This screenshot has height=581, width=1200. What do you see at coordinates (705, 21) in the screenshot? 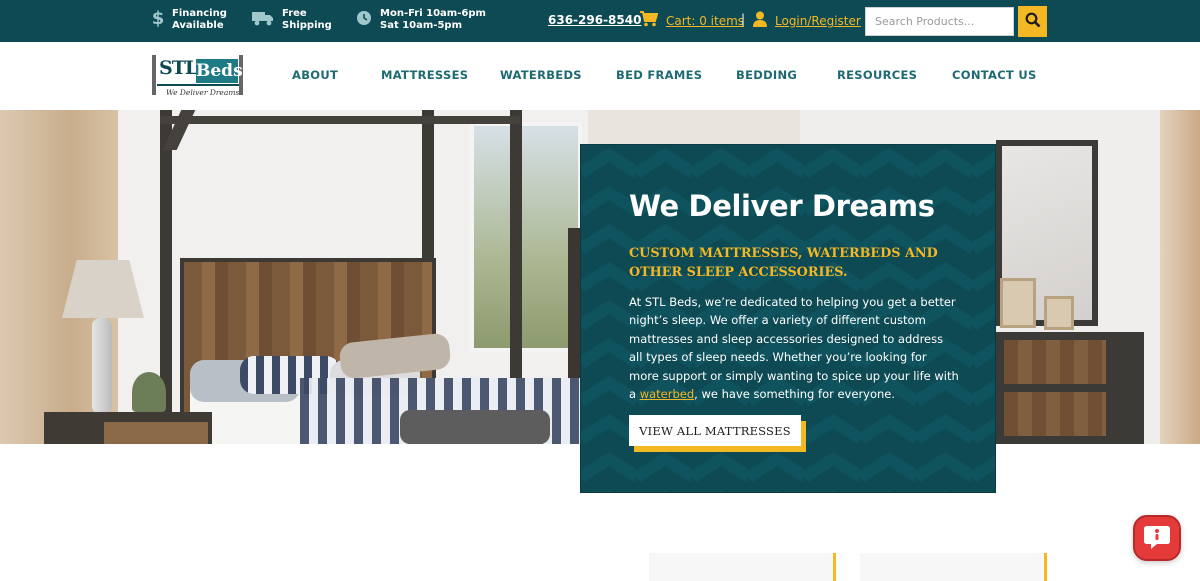
I see `cart-label: Cart: 0 items` at bounding box center [705, 21].